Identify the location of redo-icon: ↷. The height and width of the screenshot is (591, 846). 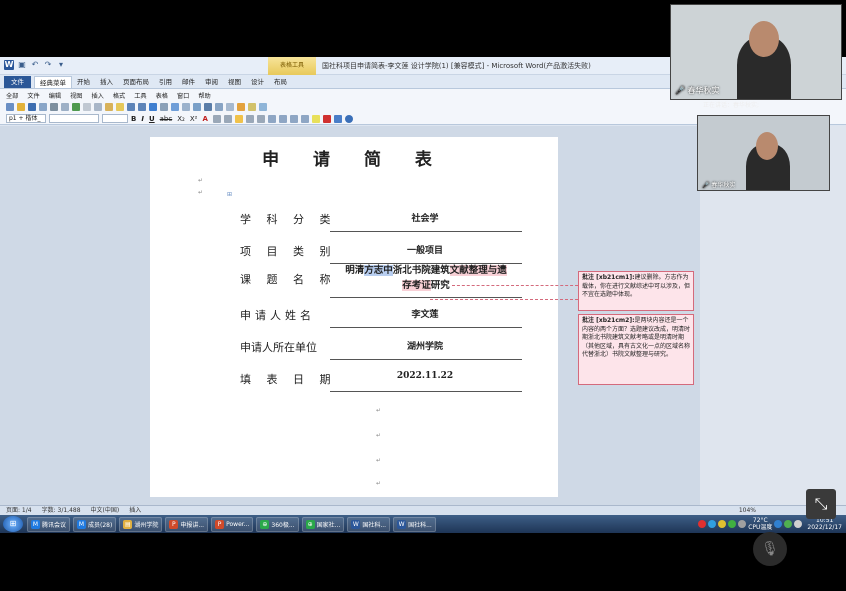
(48, 65).